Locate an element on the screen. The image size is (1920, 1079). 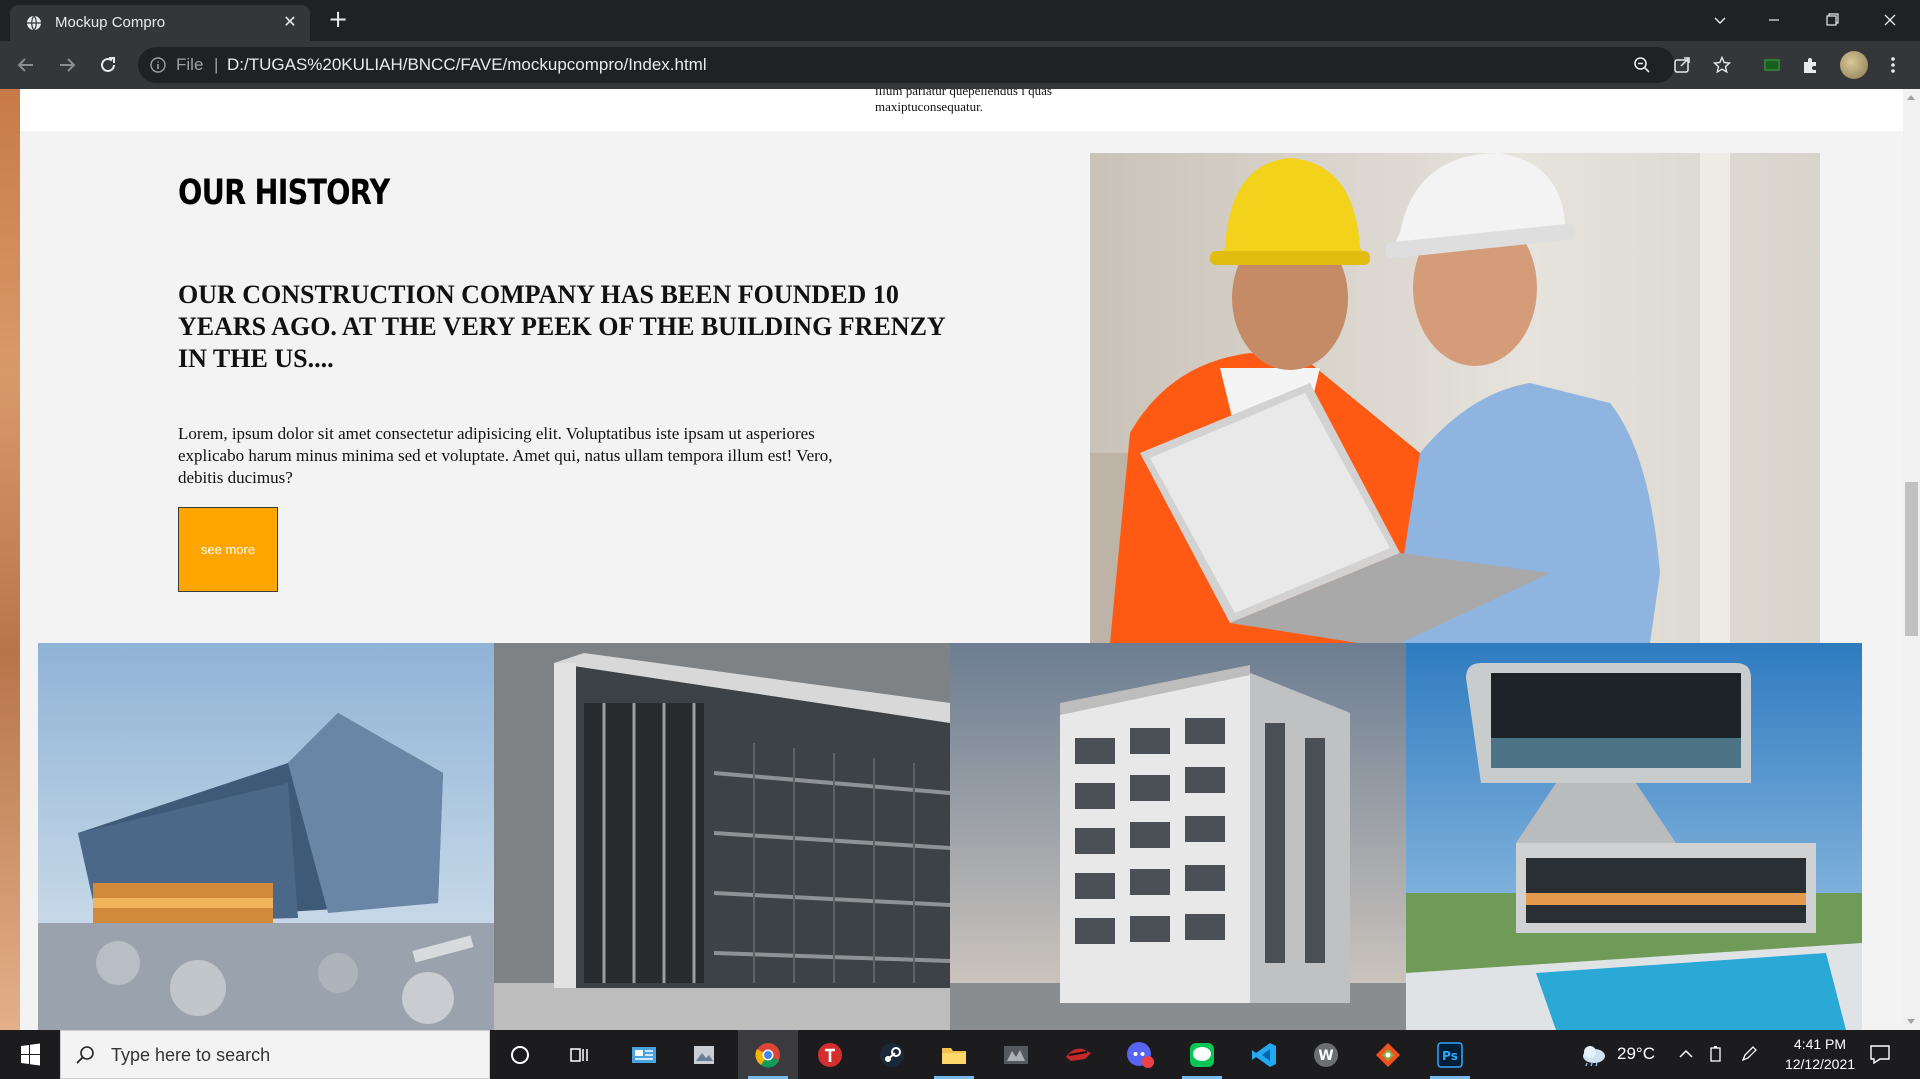
scrollbar-thumb is located at coordinates (1911, 559).